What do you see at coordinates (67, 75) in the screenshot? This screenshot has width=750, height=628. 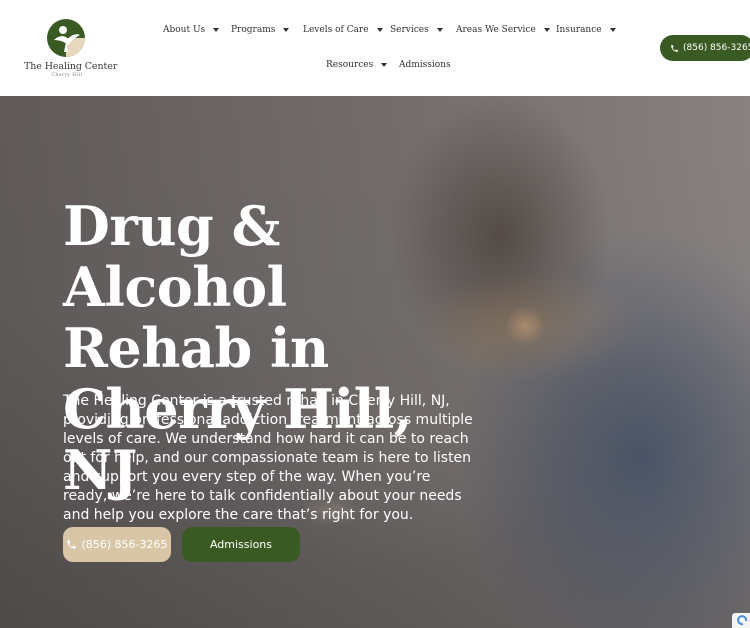 I see `logo-tagline: Cherry Hill` at bounding box center [67, 75].